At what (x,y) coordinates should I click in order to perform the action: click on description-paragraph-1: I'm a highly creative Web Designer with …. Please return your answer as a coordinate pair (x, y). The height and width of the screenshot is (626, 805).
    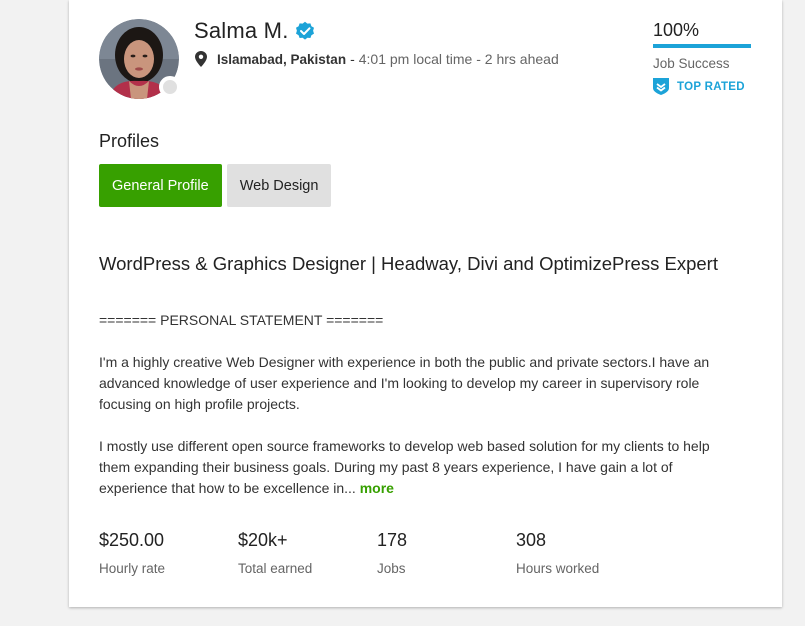
    Looking at the image, I should click on (404, 383).